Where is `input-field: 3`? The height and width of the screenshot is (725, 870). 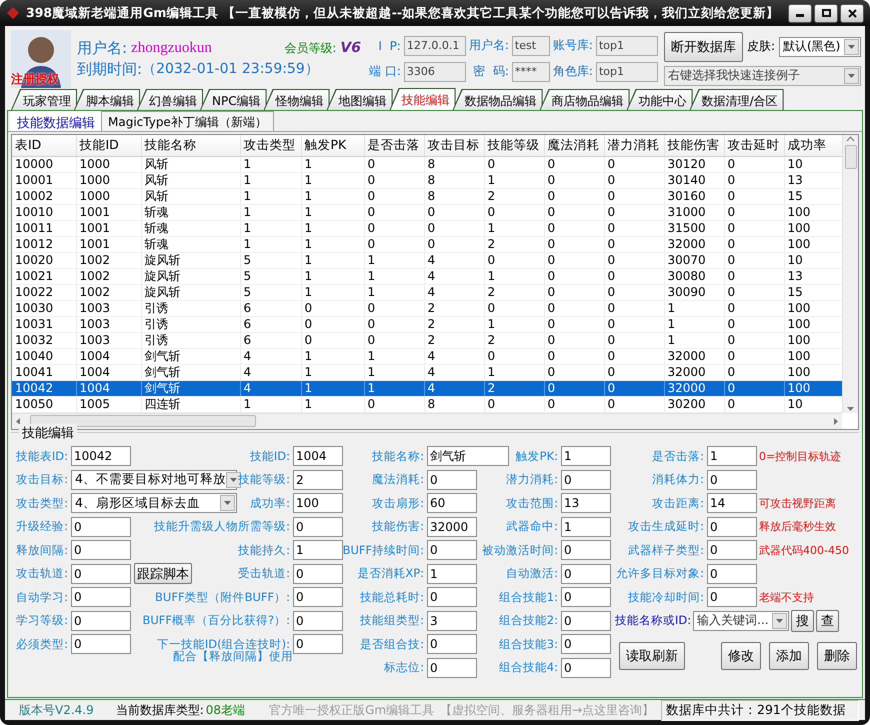
input-field: 3 is located at coordinates (452, 620).